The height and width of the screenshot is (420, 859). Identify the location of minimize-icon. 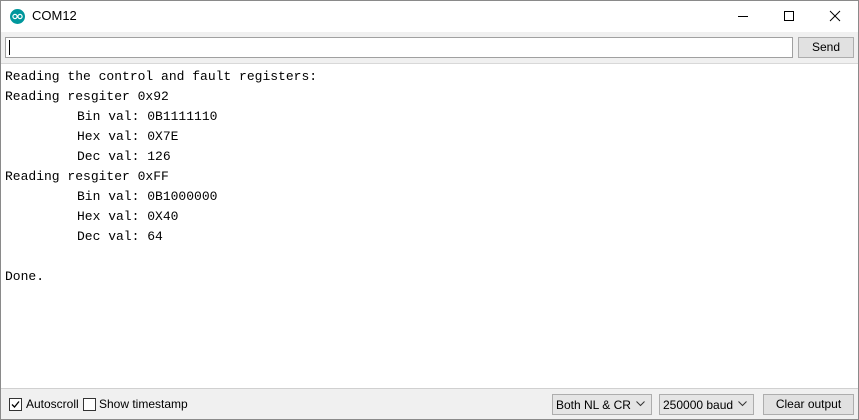
(743, 16).